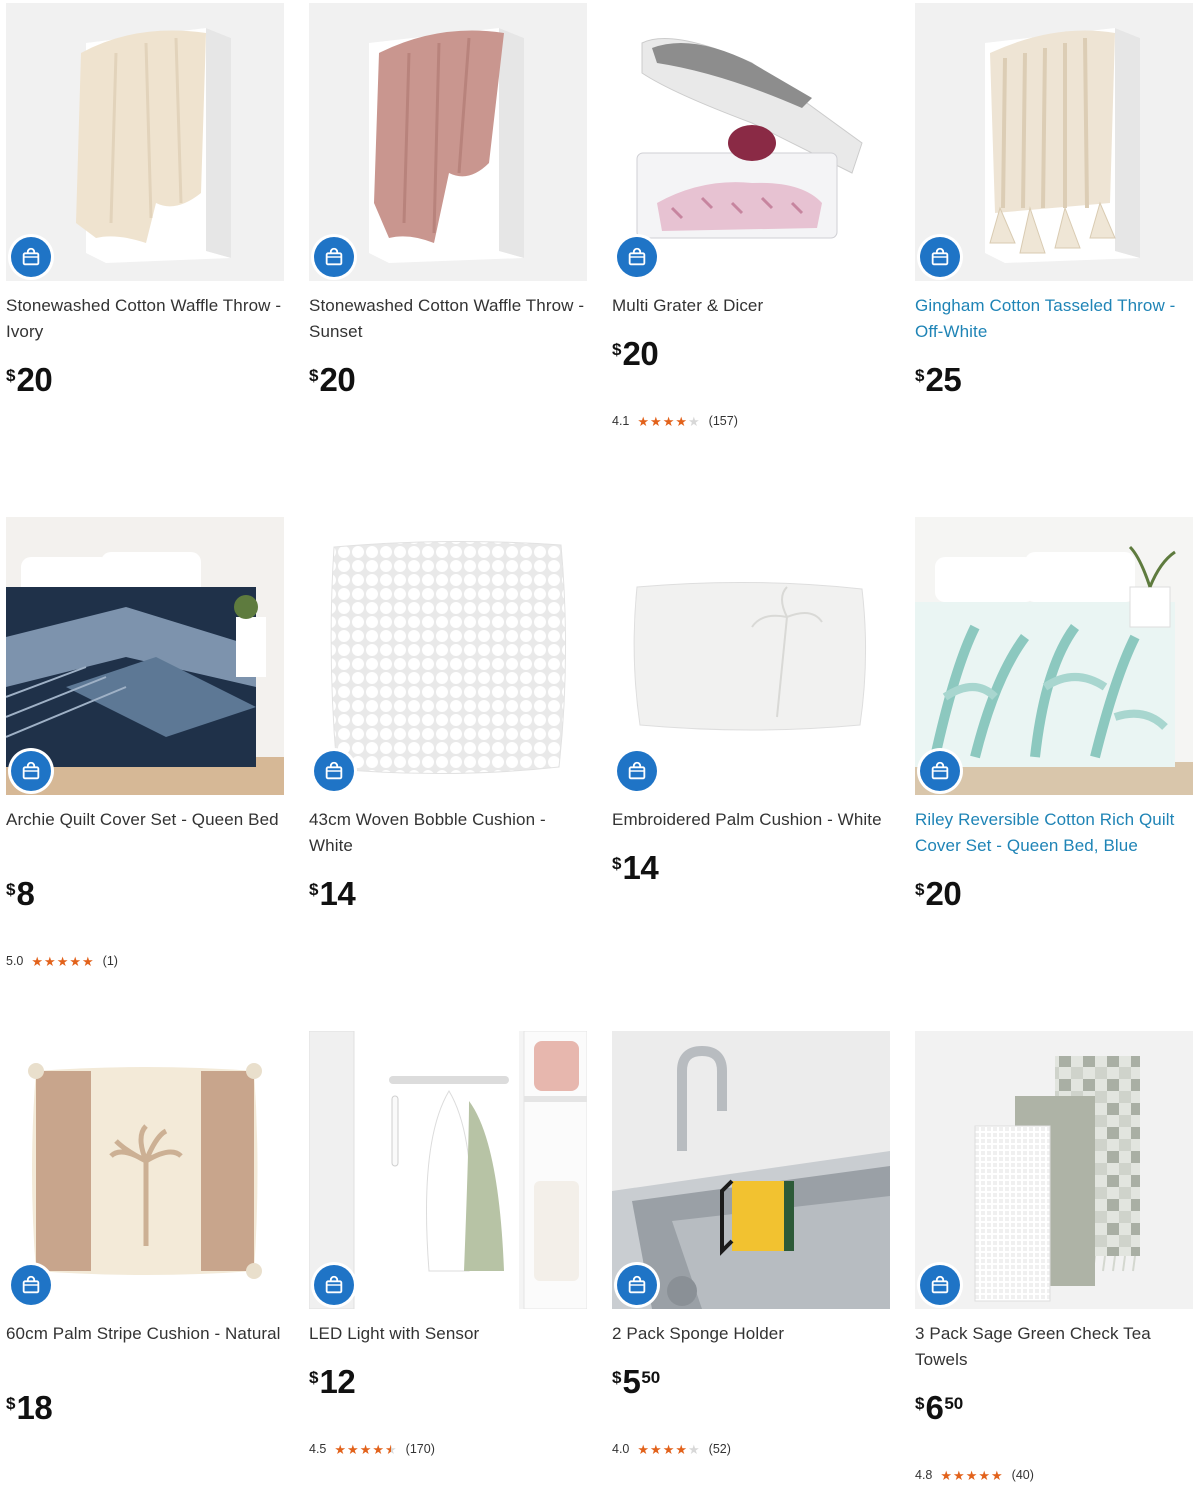 The width and height of the screenshot is (1200, 1490). Describe the element at coordinates (1055, 1347) in the screenshot. I see `product-name: 3 Pack Sage Green Check Tea Towels` at that location.